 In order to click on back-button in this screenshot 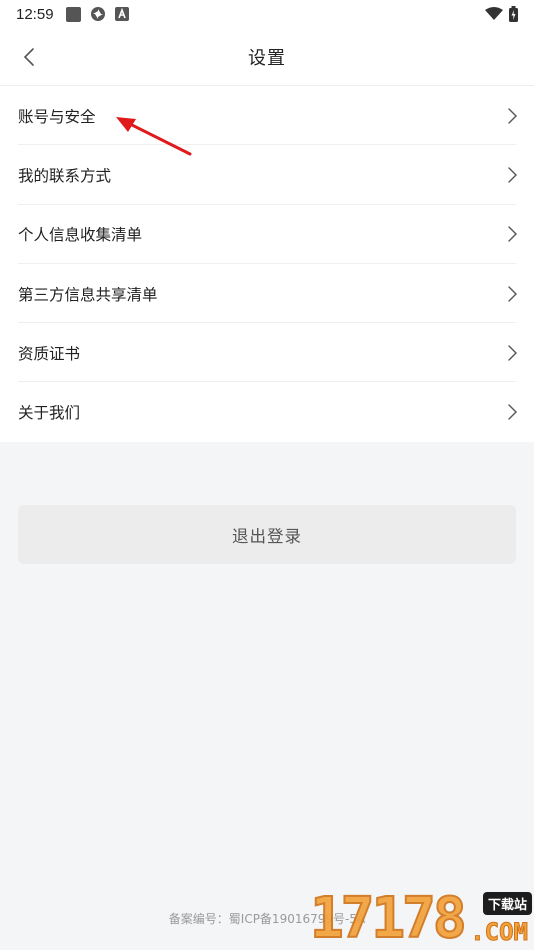, I will do `click(29, 57)`.